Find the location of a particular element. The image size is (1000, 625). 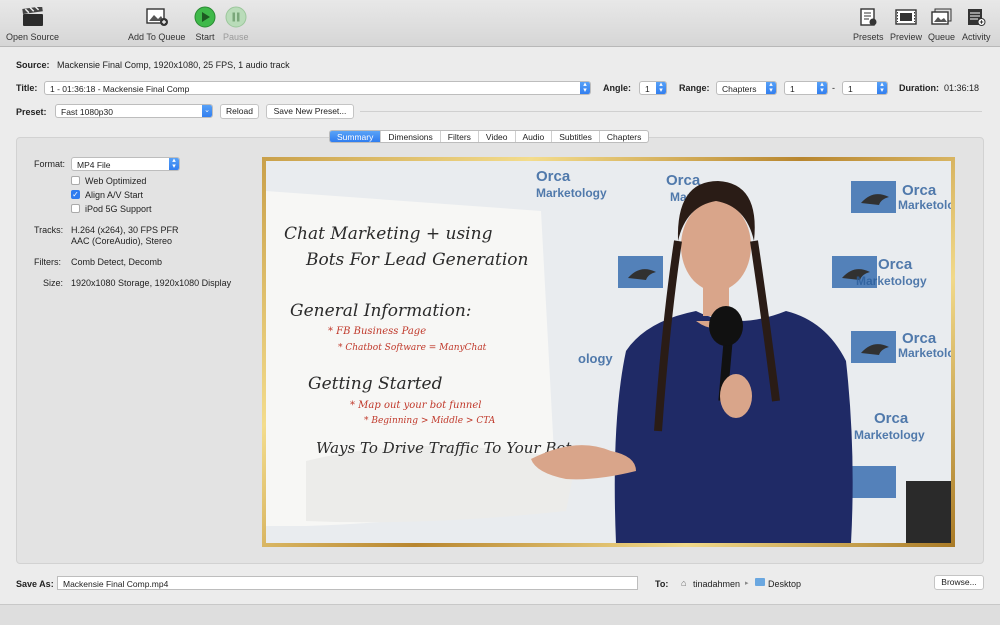

align-av-label: Align A/V Start is located at coordinates (114, 195).